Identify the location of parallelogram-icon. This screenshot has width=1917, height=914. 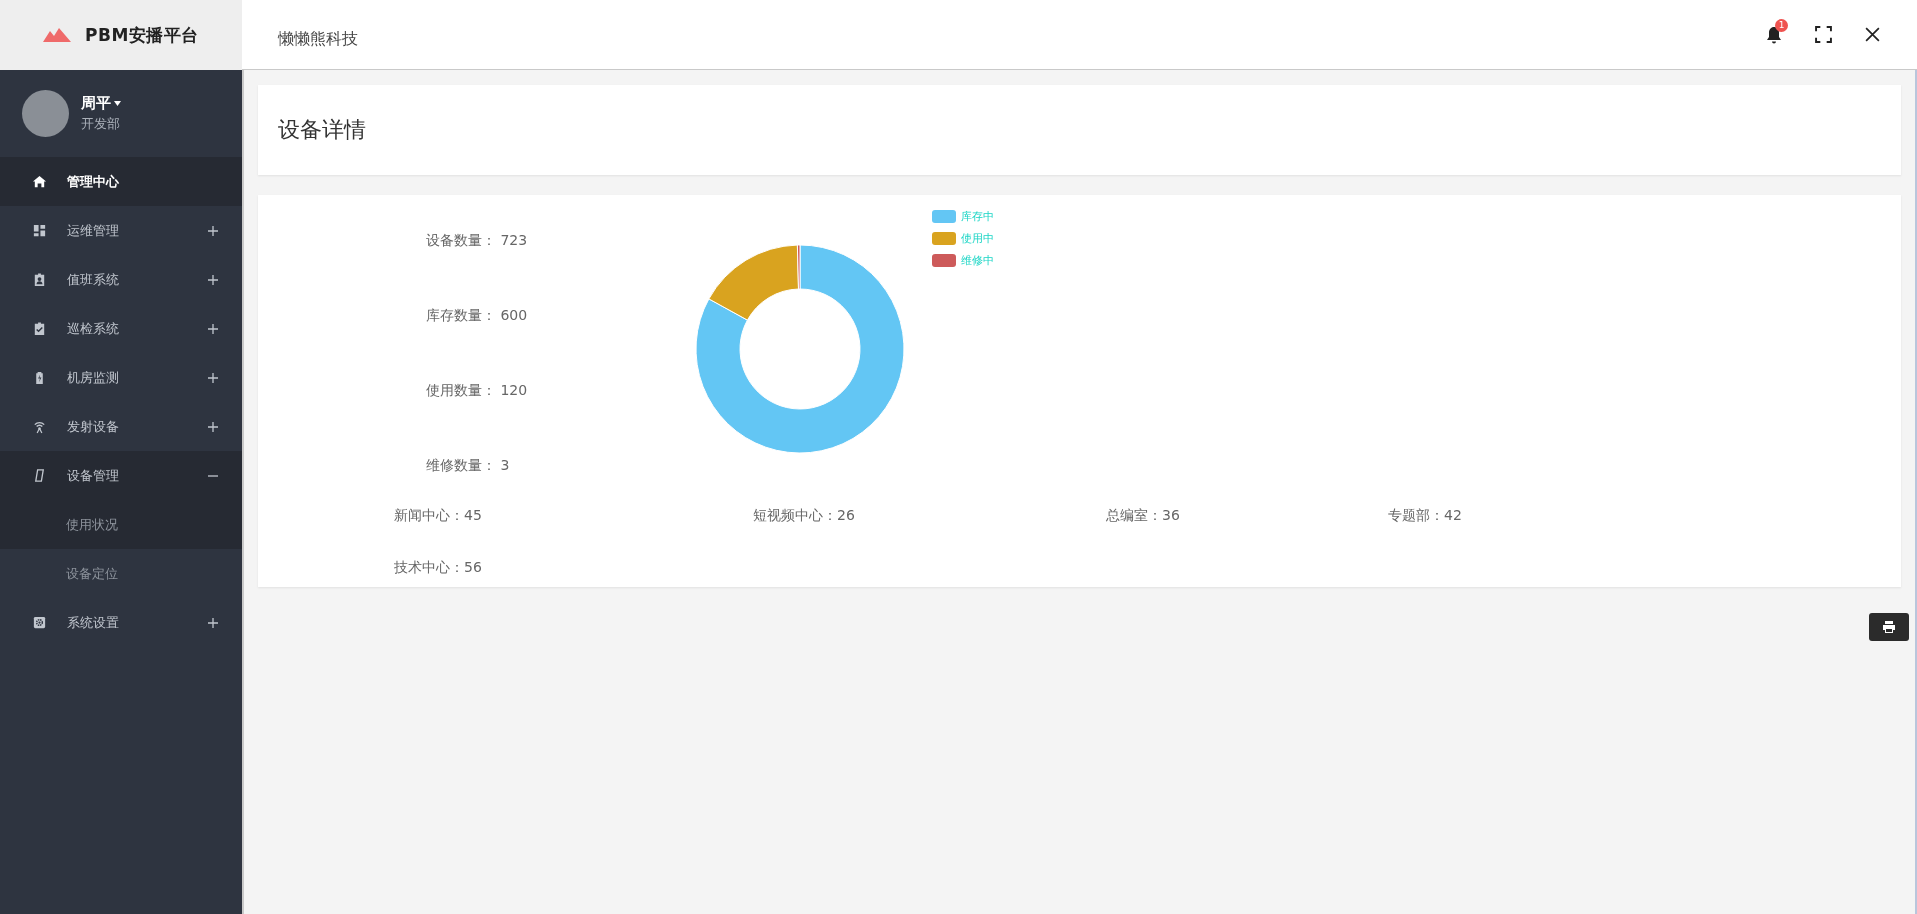
(39, 475).